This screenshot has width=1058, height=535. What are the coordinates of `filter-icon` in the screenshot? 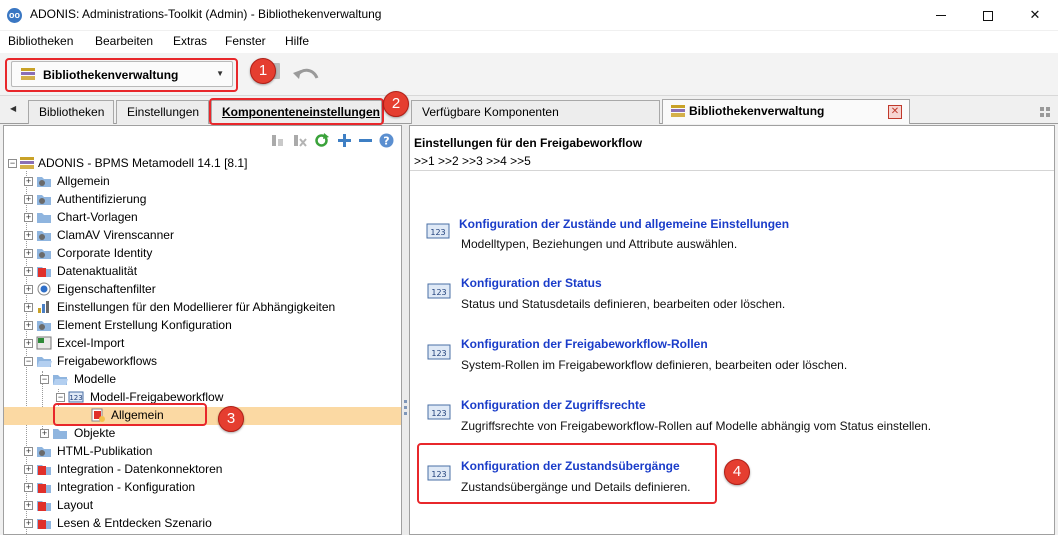 It's located at (277, 140).